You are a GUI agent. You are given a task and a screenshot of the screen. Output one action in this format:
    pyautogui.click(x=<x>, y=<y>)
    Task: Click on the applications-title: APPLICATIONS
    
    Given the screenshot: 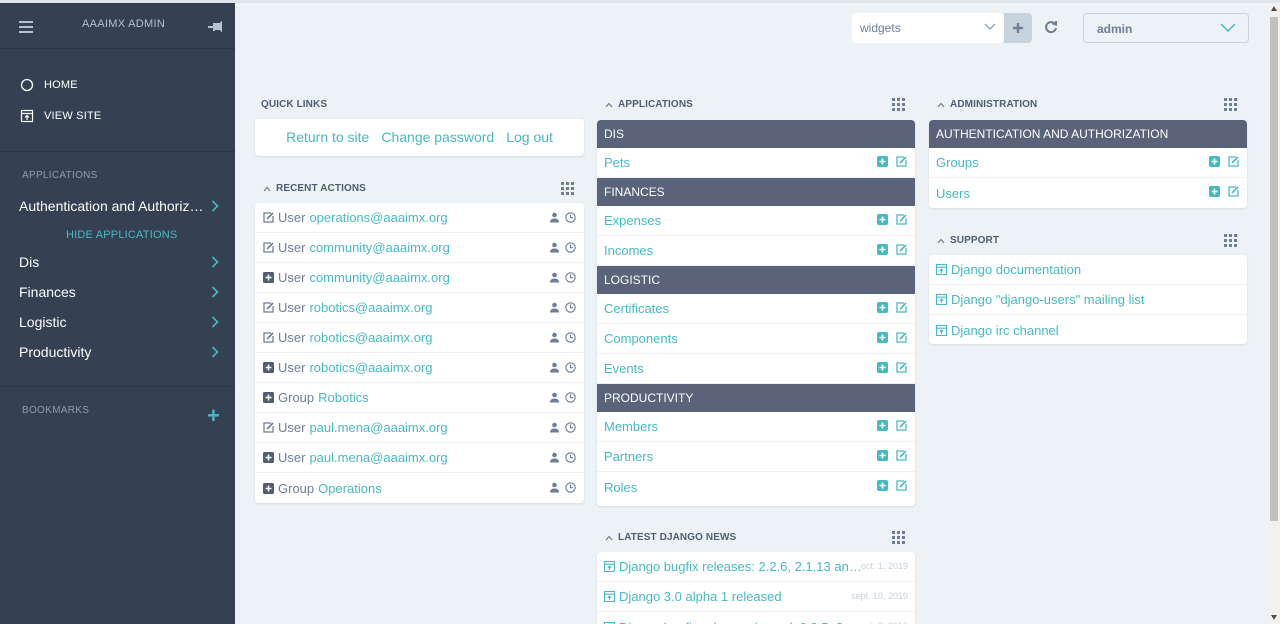 What is the action you would take?
    pyautogui.click(x=649, y=104)
    